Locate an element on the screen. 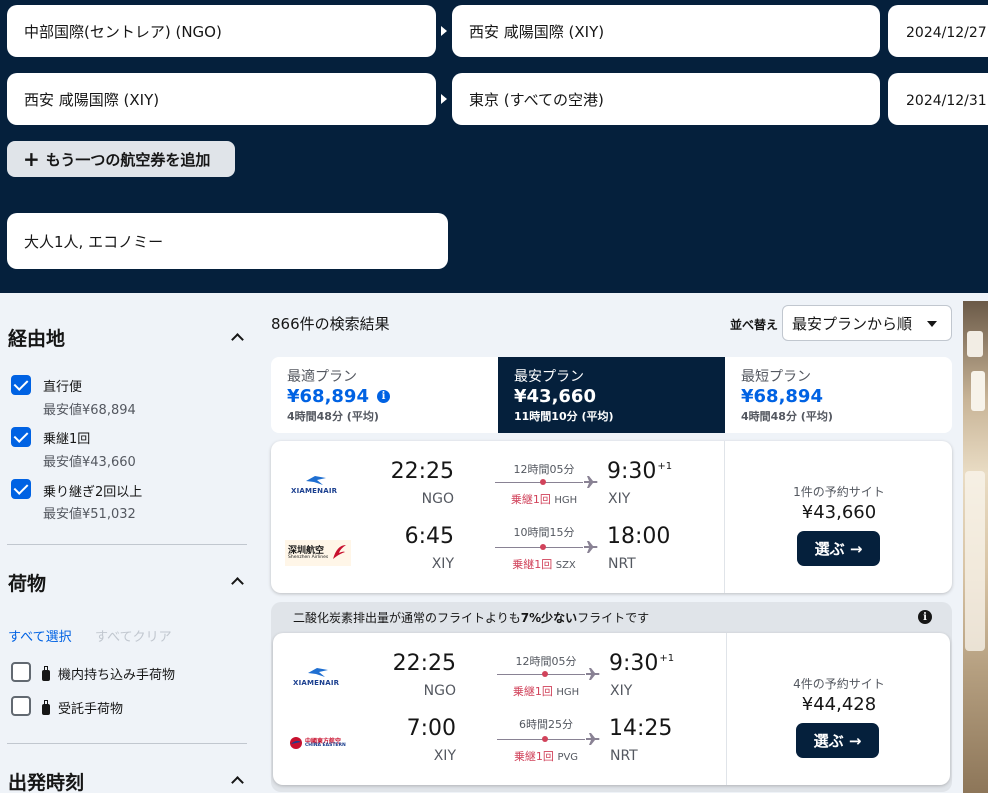 This screenshot has height=793, width=988. tab-cheapest-price: ¥43,660 is located at coordinates (555, 396).